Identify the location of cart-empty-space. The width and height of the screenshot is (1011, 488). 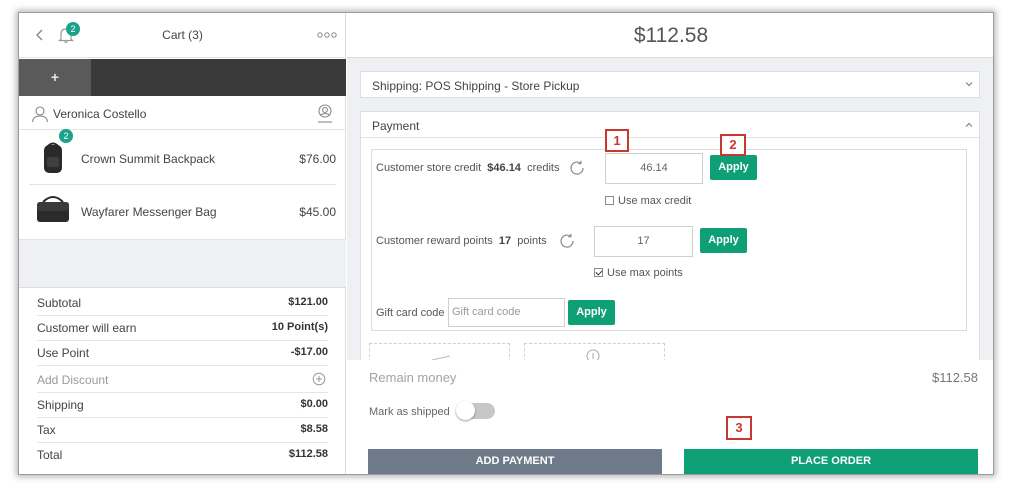
(182, 263).